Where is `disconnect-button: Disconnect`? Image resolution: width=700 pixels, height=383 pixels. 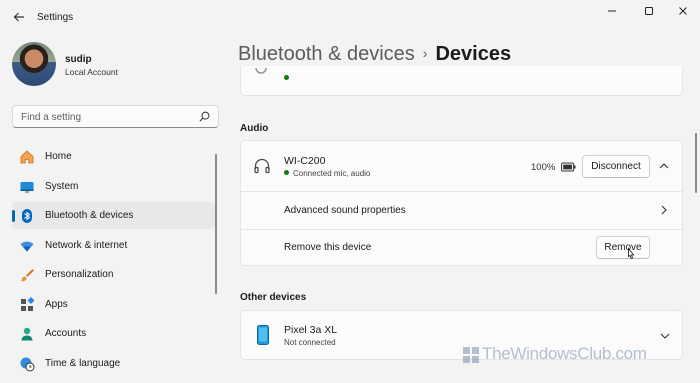
disconnect-button: Disconnect is located at coordinates (616, 166).